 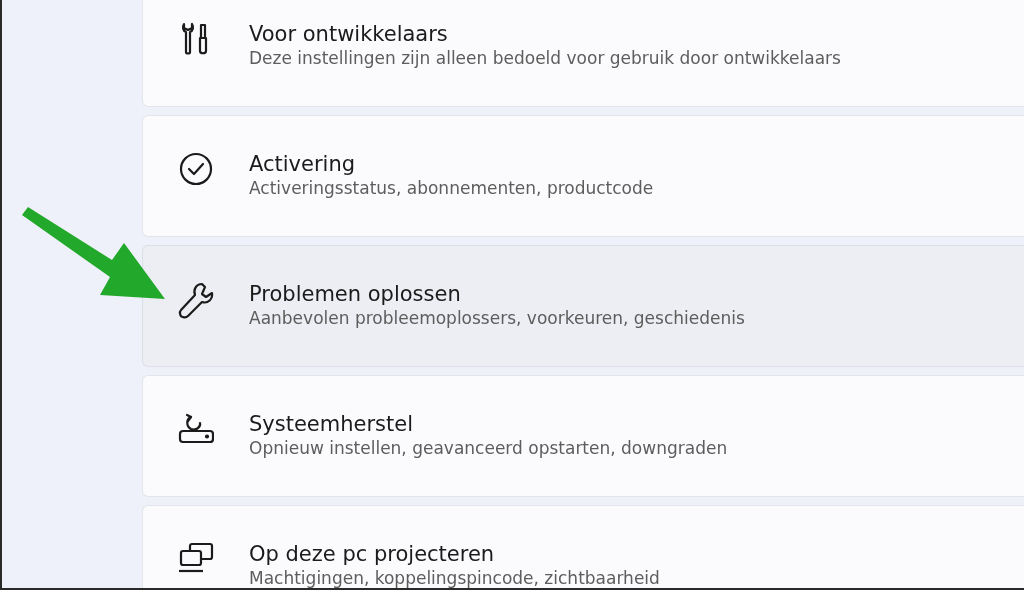 What do you see at coordinates (451, 188) in the screenshot?
I see `item-subtitle: Activeringsstatus, abonnementen, productcode` at bounding box center [451, 188].